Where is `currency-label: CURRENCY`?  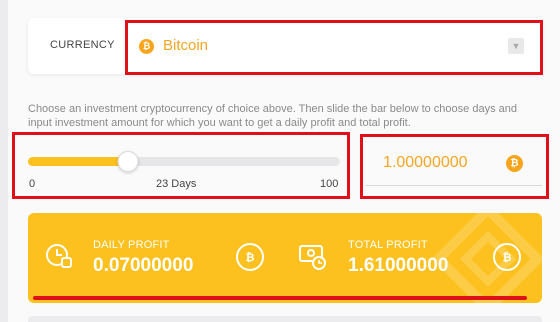 currency-label: CURRENCY is located at coordinates (82, 45).